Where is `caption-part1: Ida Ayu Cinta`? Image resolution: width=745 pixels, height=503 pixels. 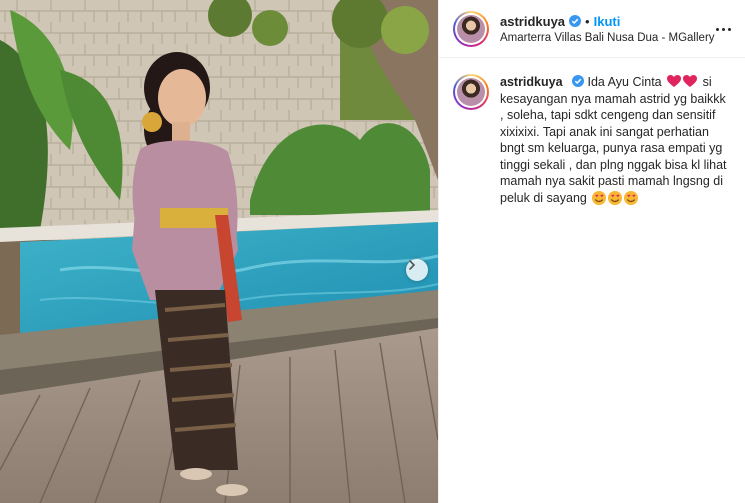
caption-part1: Ida Ayu Cinta is located at coordinates (624, 82).